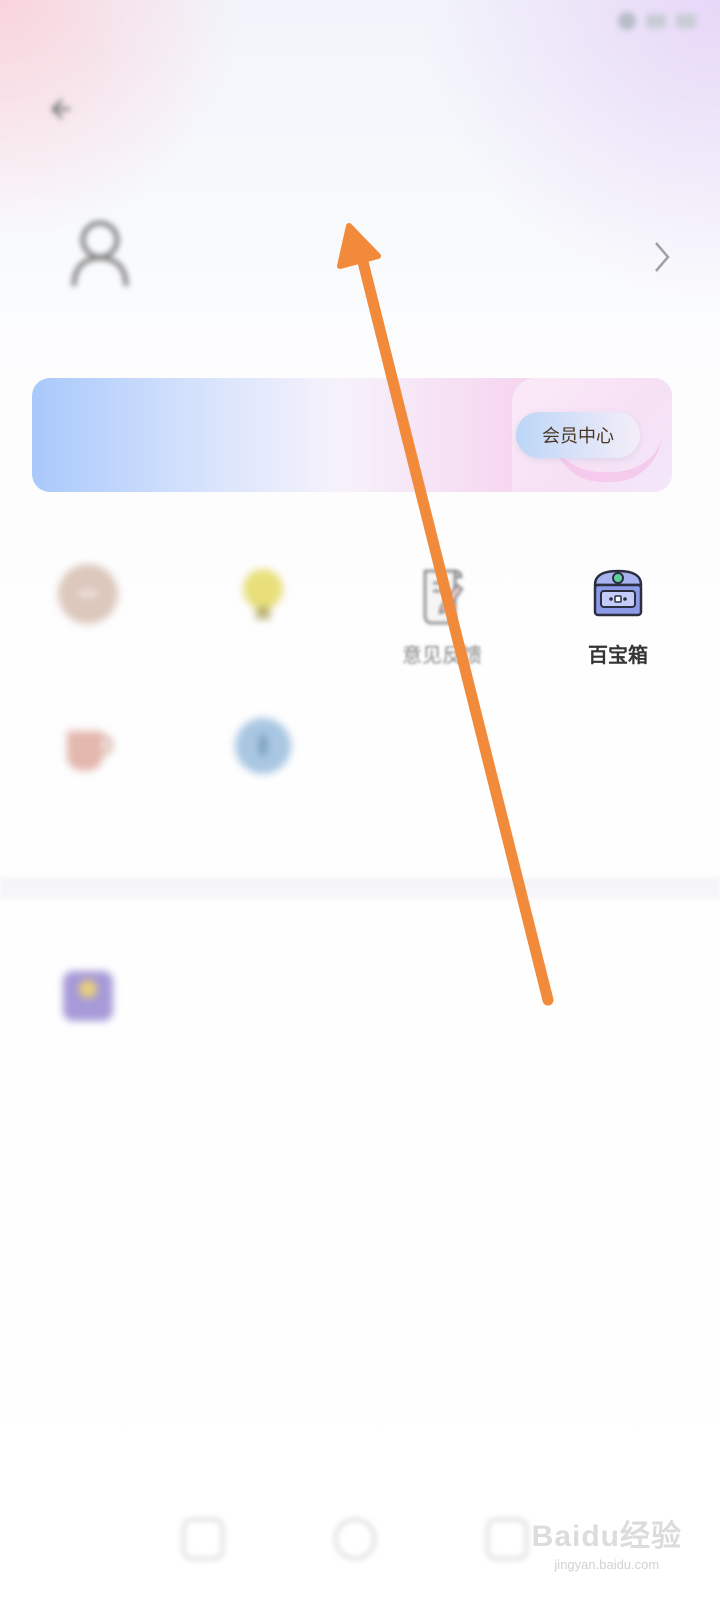  What do you see at coordinates (607, 1564) in the screenshot?
I see `watermark-url: jingyan.baidu.com` at bounding box center [607, 1564].